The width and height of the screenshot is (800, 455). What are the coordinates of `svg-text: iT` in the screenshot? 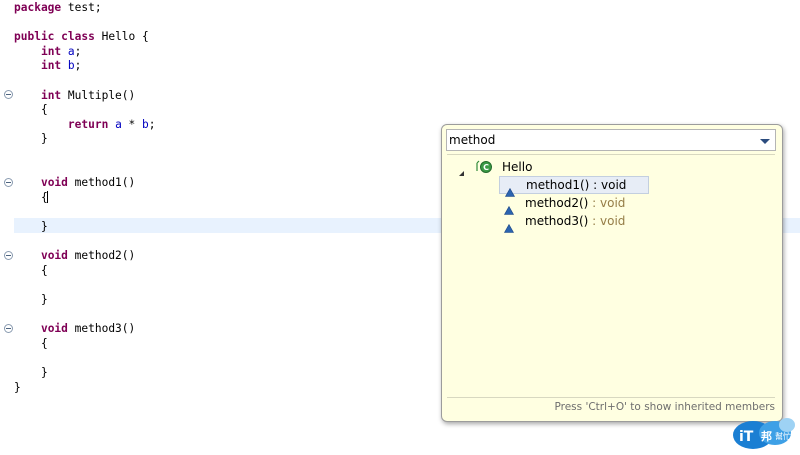 It's located at (746, 437).